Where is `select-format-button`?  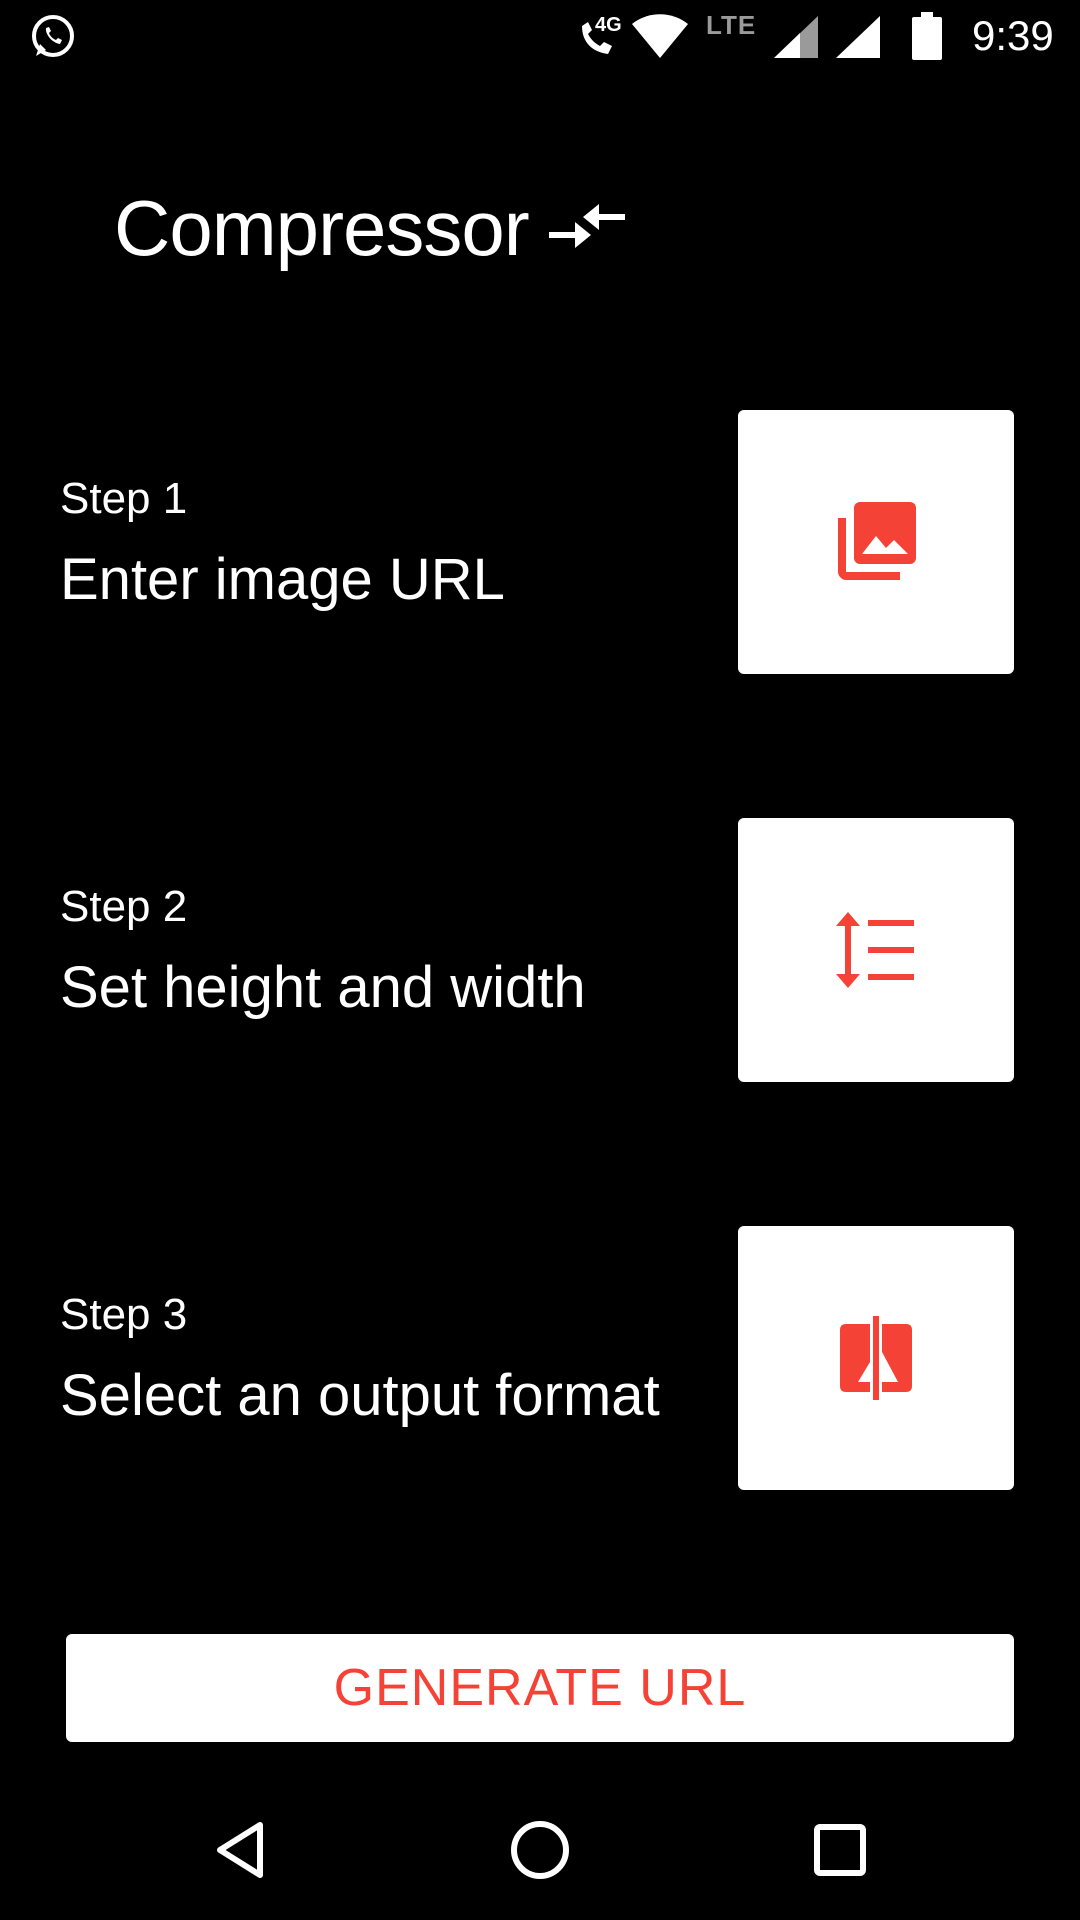
select-format-button is located at coordinates (876, 1358).